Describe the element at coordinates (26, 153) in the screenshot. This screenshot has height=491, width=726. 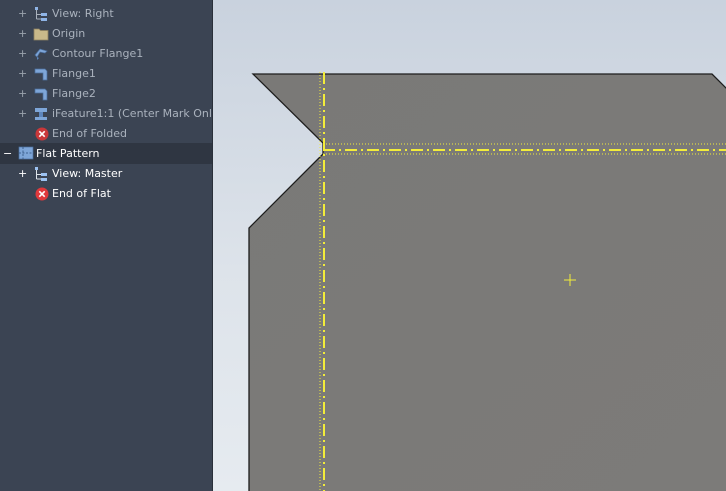
I see `flat-pattern-icon` at that location.